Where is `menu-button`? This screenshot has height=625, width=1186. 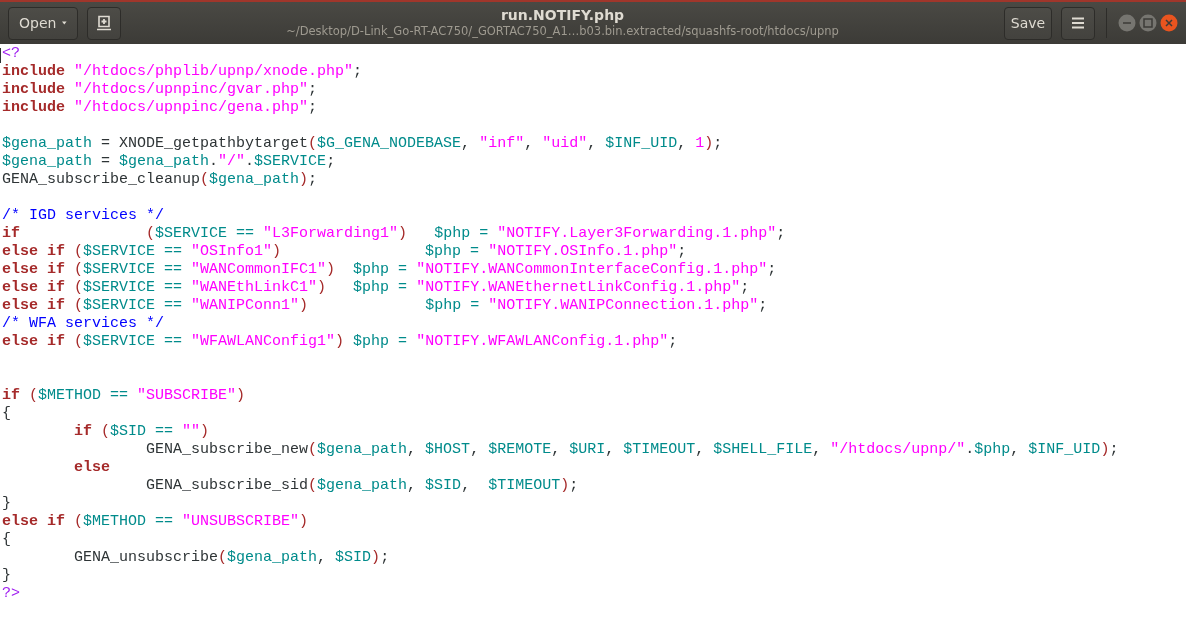 menu-button is located at coordinates (1078, 23).